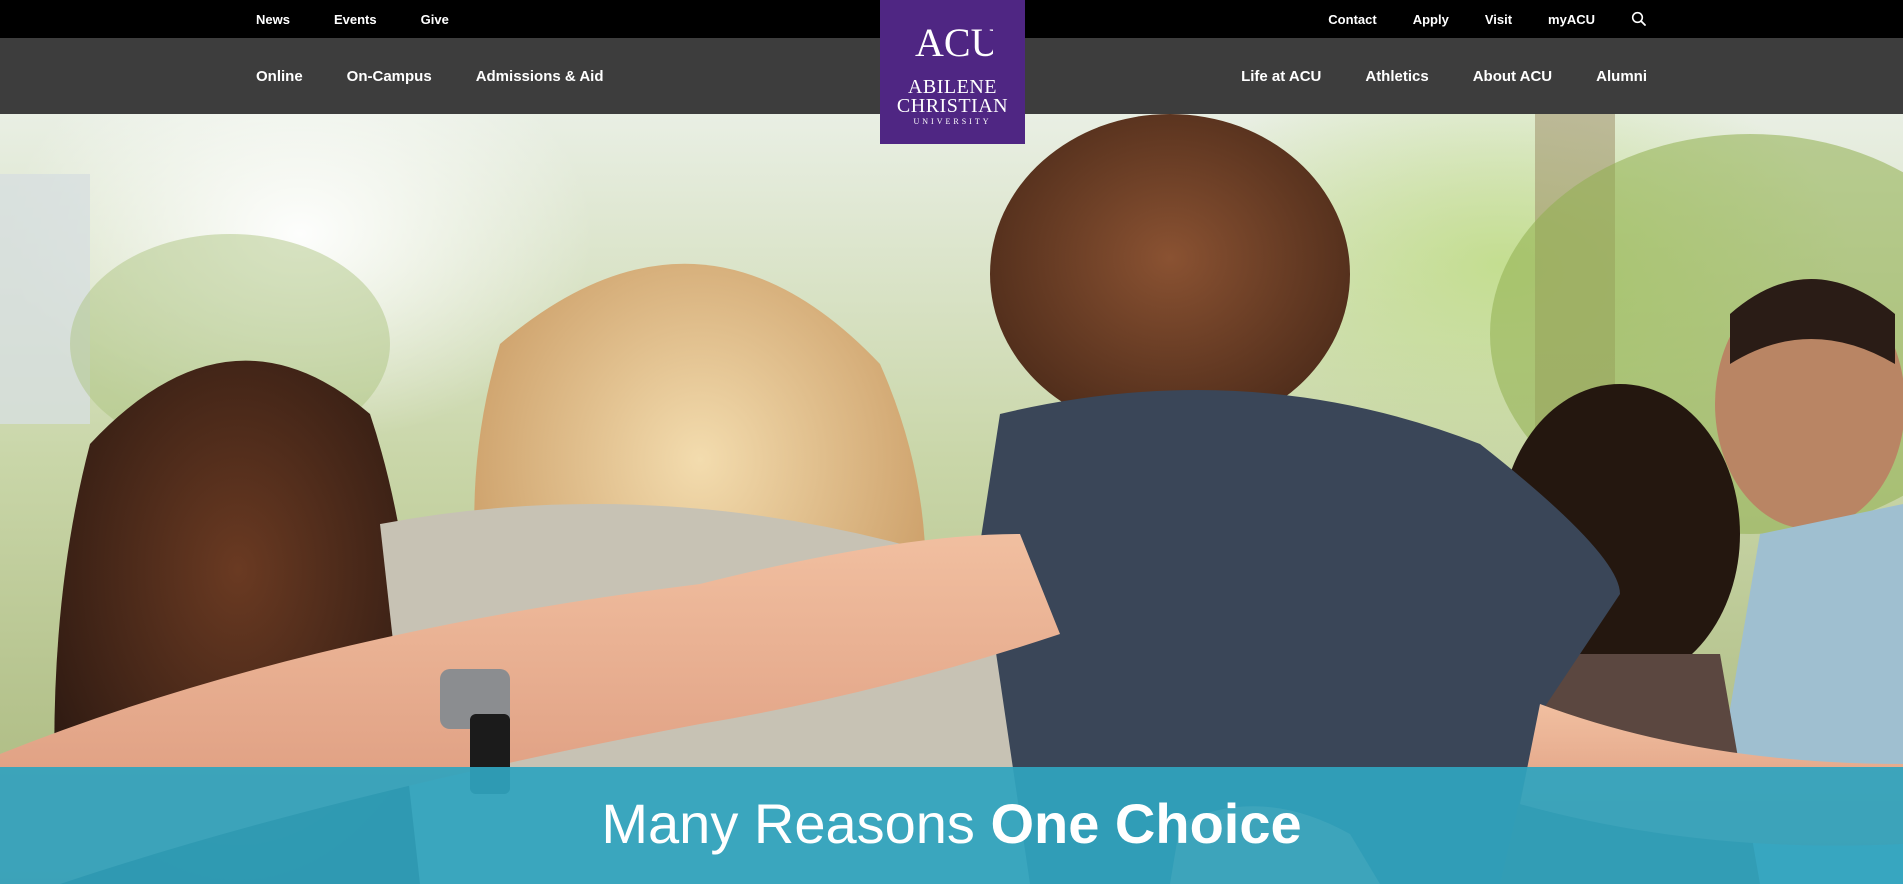 The width and height of the screenshot is (1903, 884). I want to click on utility-link-apply: Apply, so click(1431, 19).